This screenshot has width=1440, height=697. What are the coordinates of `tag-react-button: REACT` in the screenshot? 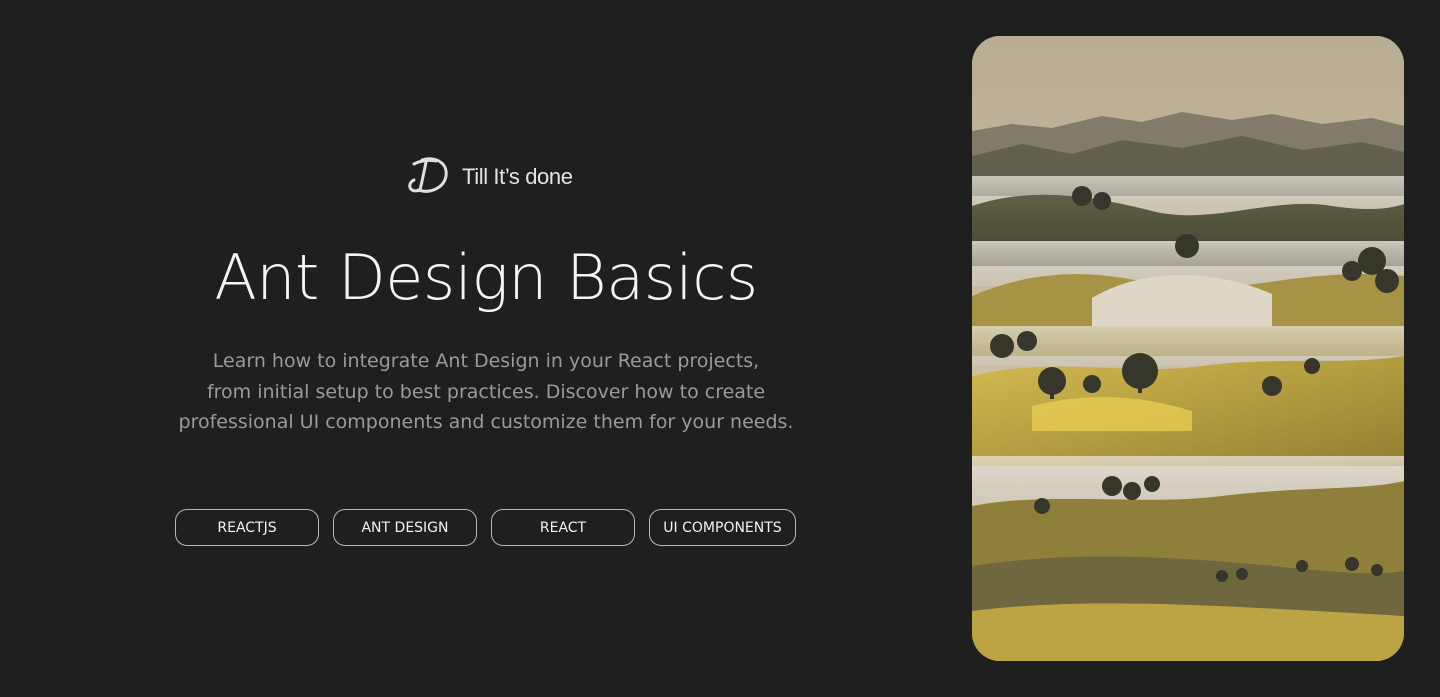 It's located at (563, 527).